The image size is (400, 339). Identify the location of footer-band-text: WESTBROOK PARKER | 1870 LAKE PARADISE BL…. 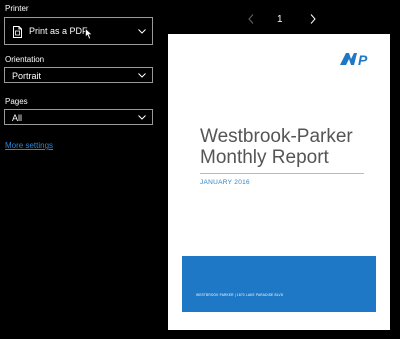
(240, 295).